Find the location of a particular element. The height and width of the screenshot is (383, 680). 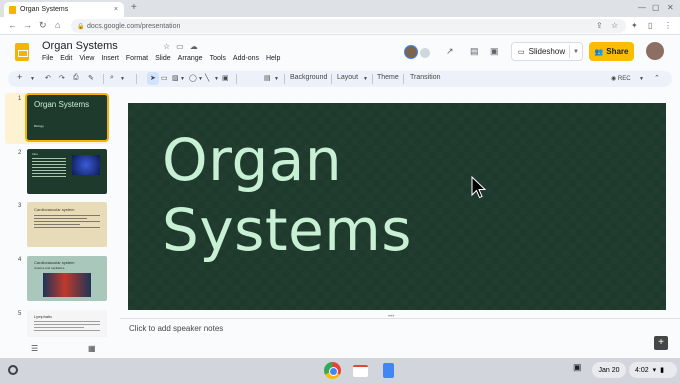

browser-tab-strip: Organ Systems × + — ▢ ✕ is located at coordinates (340, 8).